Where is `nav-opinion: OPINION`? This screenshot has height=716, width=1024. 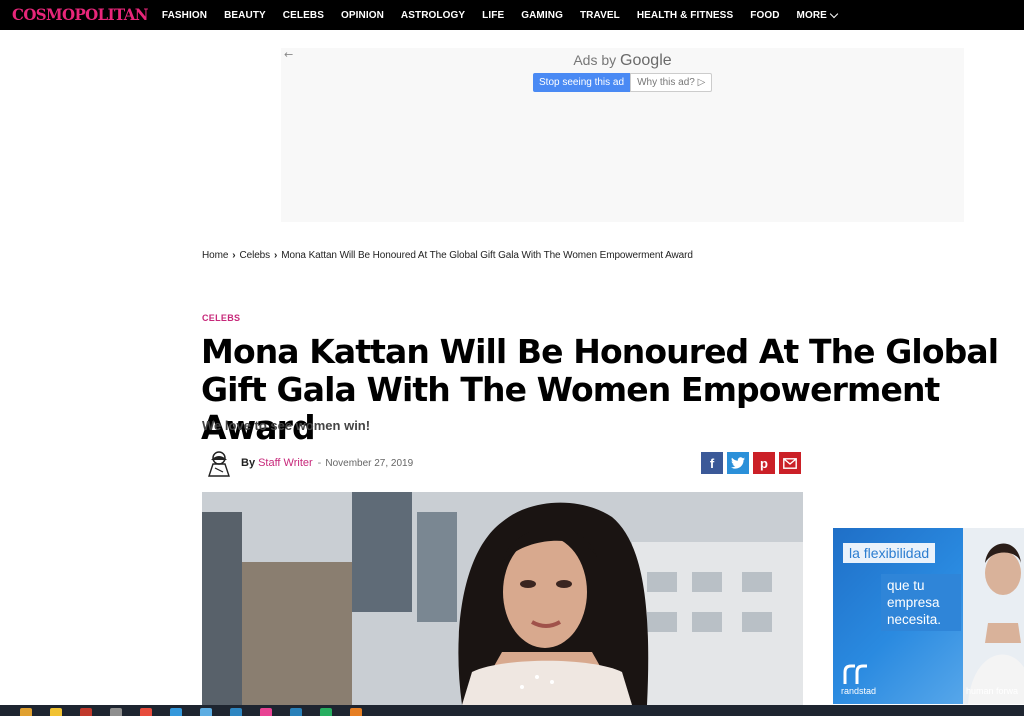 nav-opinion: OPINION is located at coordinates (362, 15).